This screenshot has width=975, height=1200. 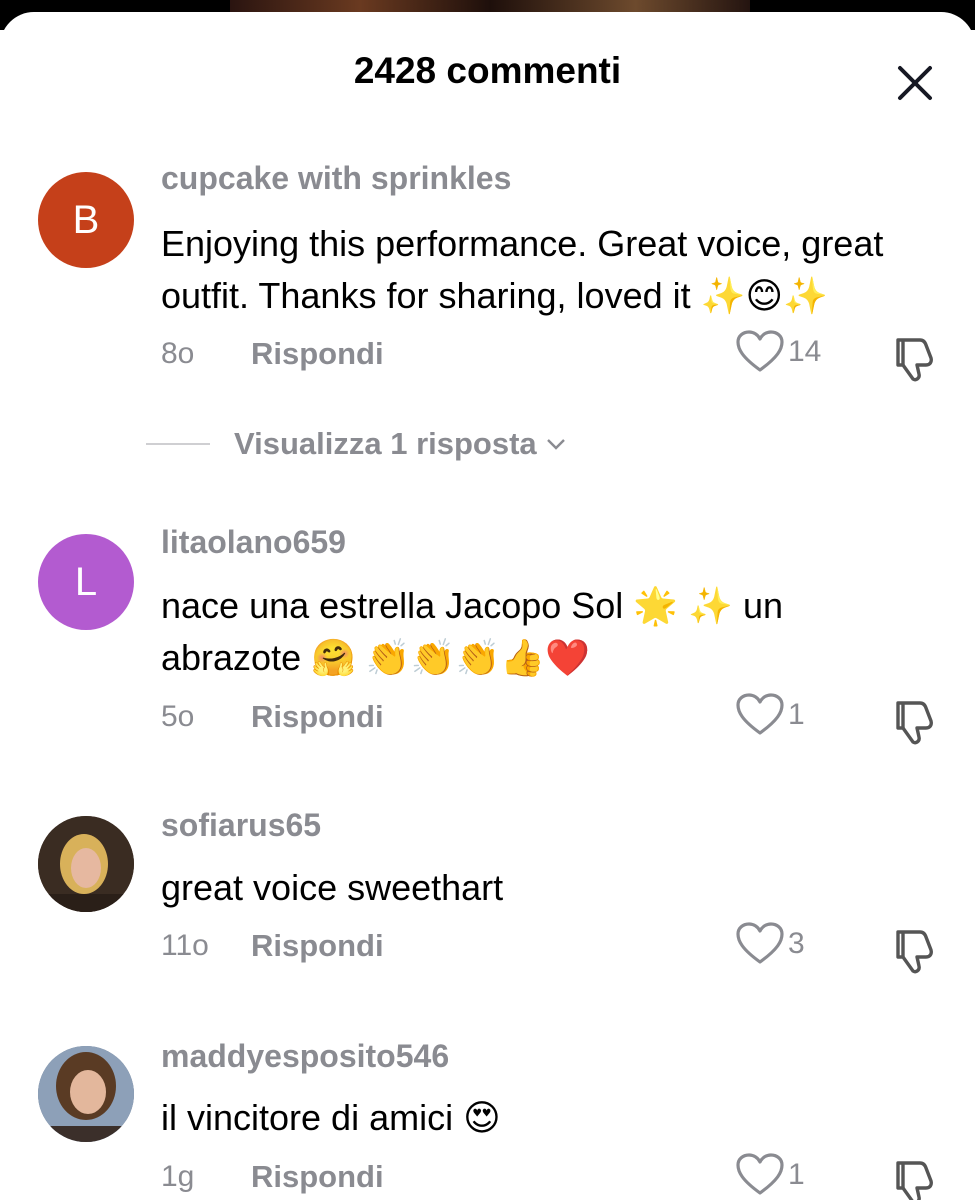 What do you see at coordinates (336, 178) in the screenshot?
I see `comment-username: cupcake with sprinkles` at bounding box center [336, 178].